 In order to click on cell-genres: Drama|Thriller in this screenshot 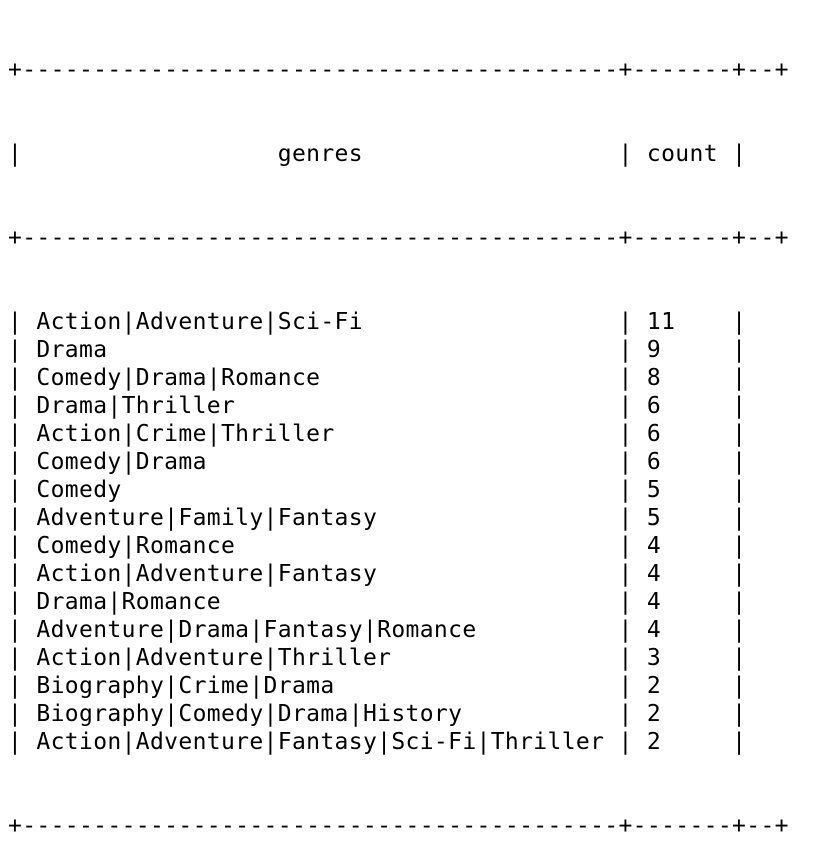, I will do `click(136, 406)`.